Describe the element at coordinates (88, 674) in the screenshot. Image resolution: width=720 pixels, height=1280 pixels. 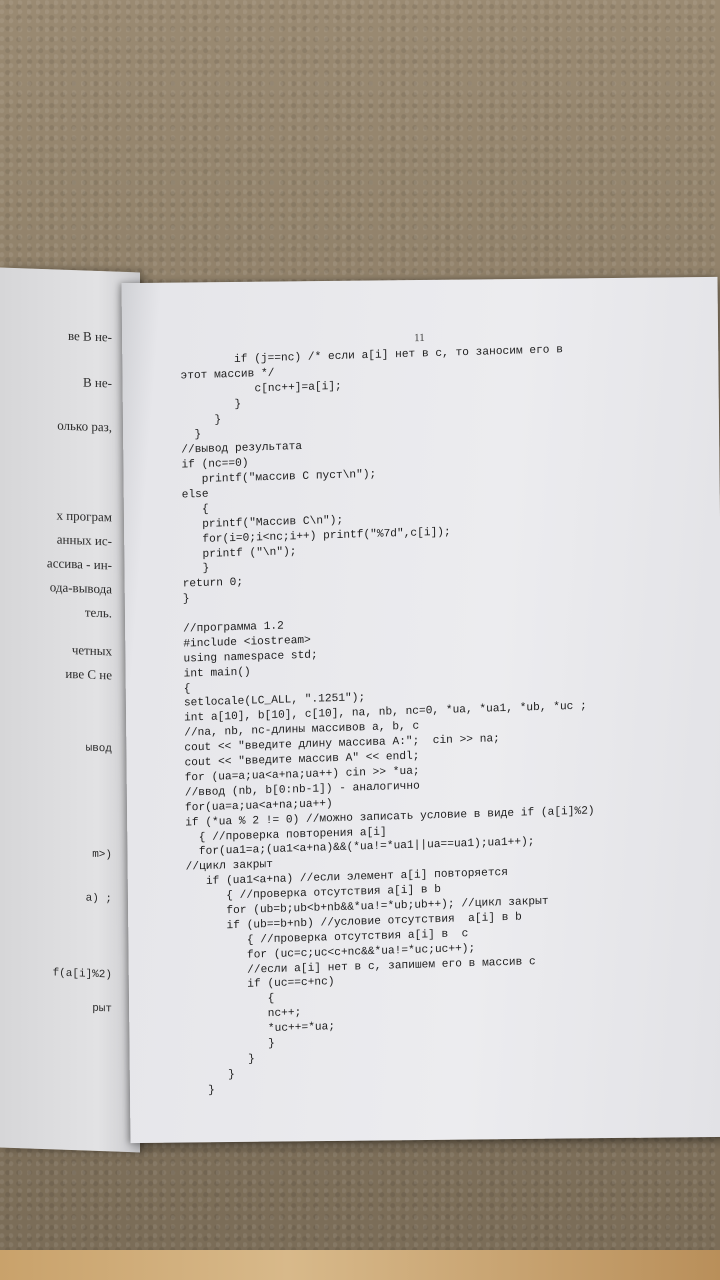
I see `left-page-fragment: иве С не` at that location.